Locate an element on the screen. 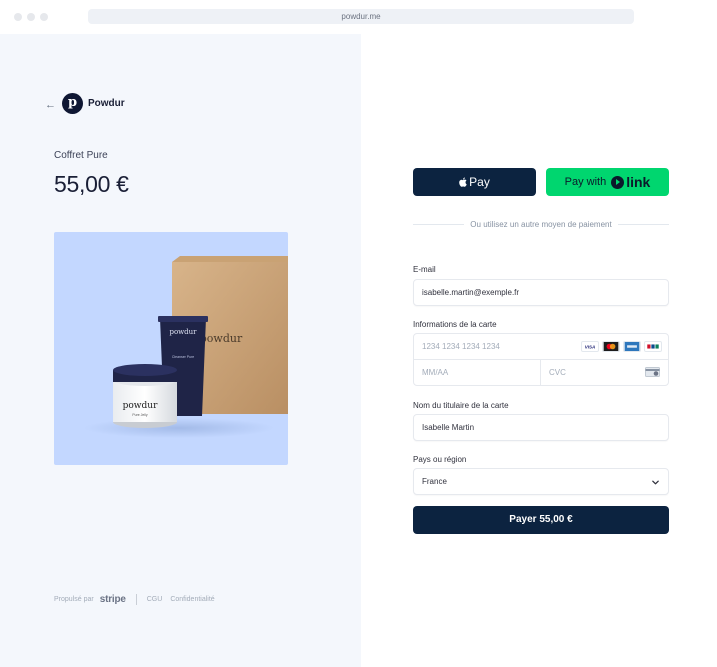 The image size is (717, 667). merchant-logo: p is located at coordinates (72, 103).